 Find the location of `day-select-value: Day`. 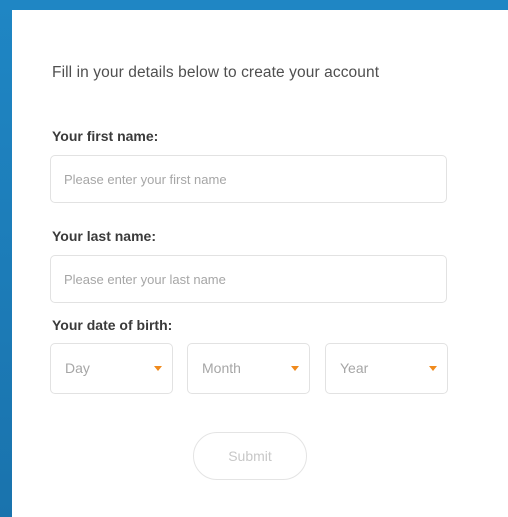

day-select-value: Day is located at coordinates (77, 368).